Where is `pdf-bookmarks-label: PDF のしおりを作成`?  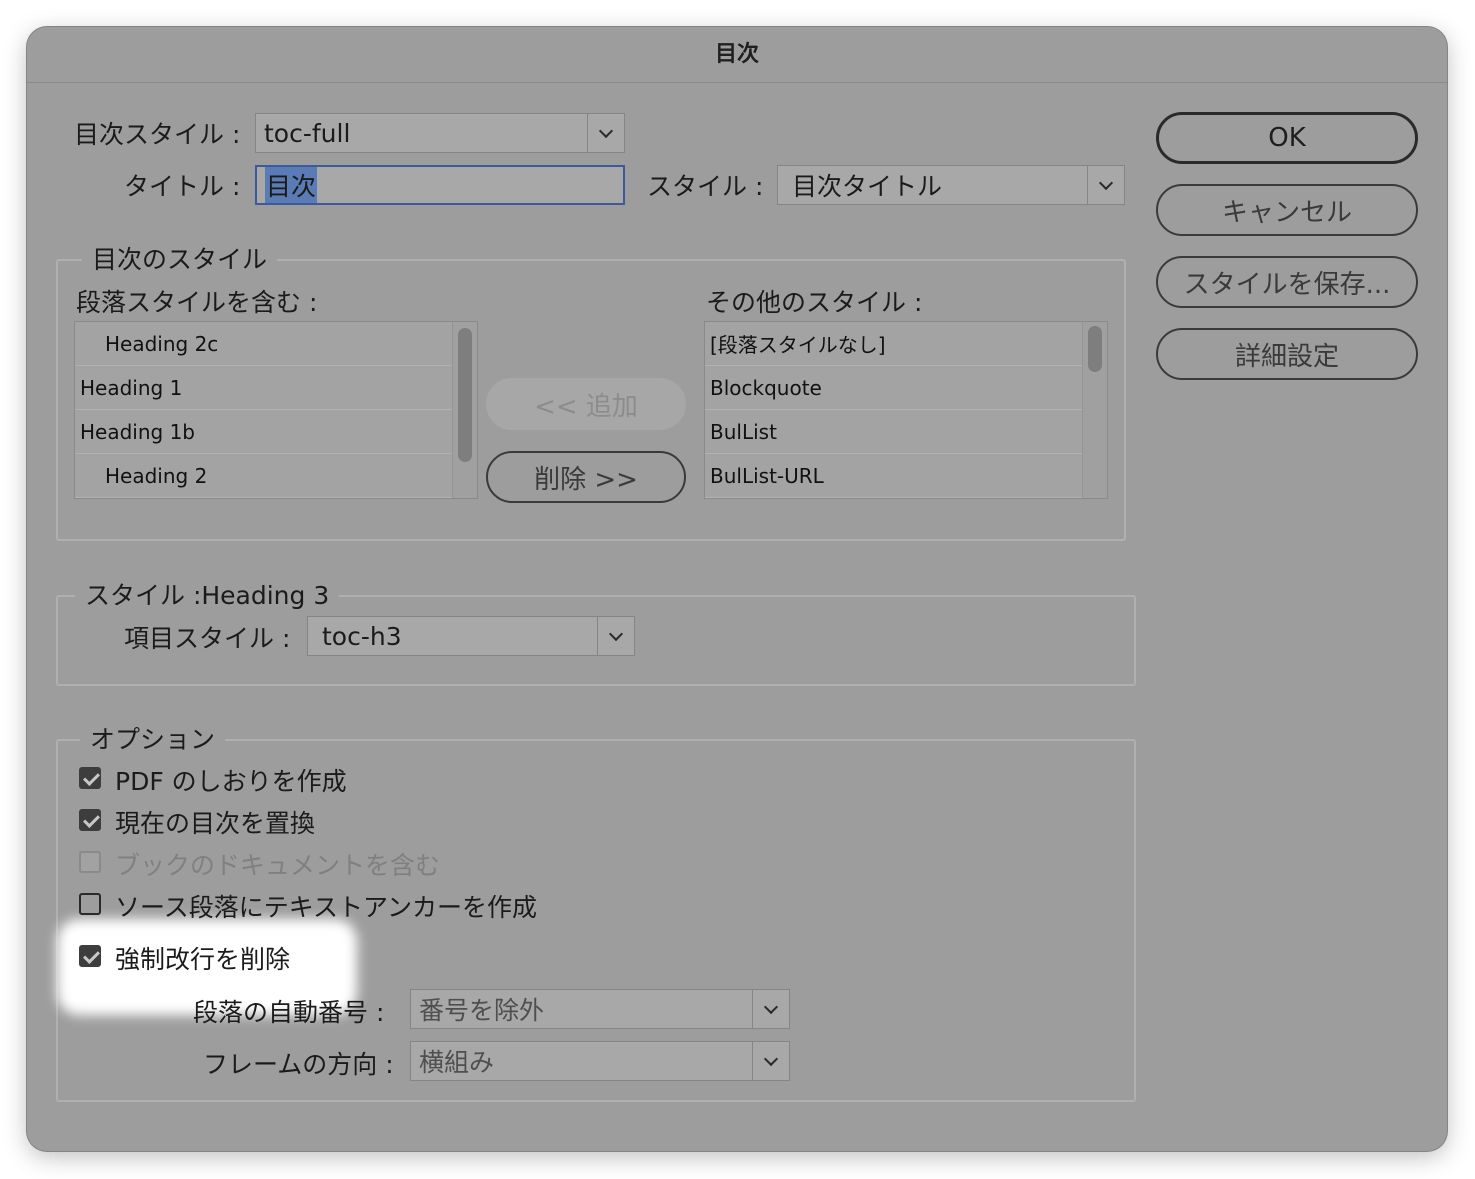
pdf-bookmarks-label: PDF のしおりを作成 is located at coordinates (231, 781).